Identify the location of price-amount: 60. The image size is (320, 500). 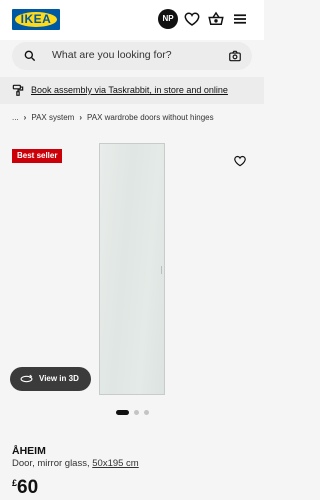
(28, 487).